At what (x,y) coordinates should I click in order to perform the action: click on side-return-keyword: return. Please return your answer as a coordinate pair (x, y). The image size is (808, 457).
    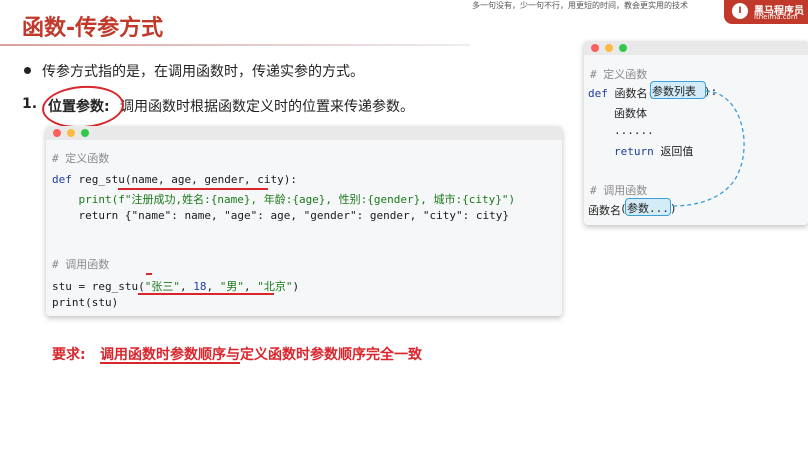
    Looking at the image, I should click on (634, 151).